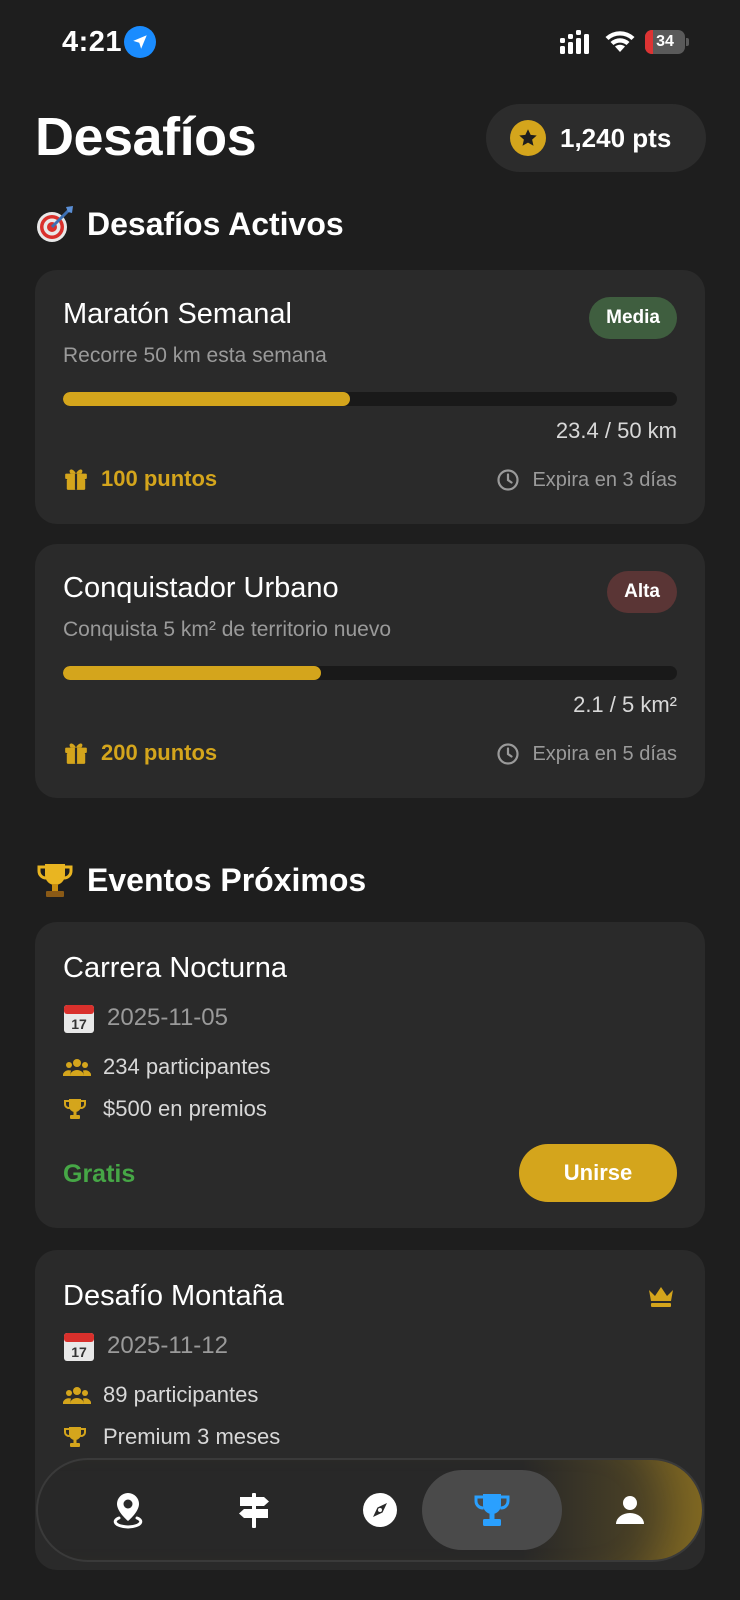  Describe the element at coordinates (616, 430) in the screenshot. I see `progress-label: 23.4 / 50 km` at that location.